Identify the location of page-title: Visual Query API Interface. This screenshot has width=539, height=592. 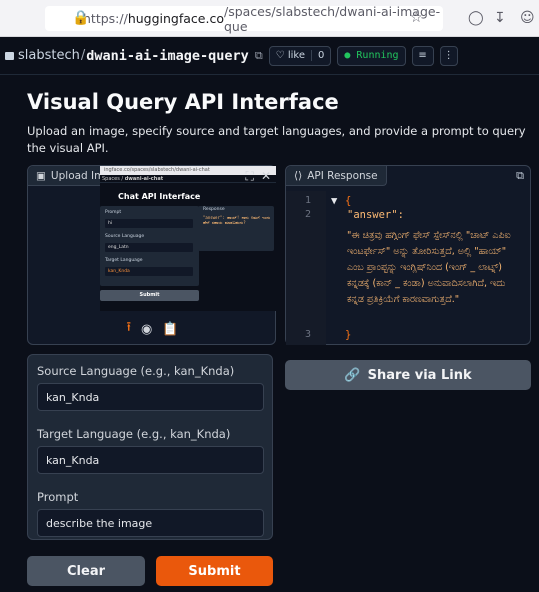
(183, 102).